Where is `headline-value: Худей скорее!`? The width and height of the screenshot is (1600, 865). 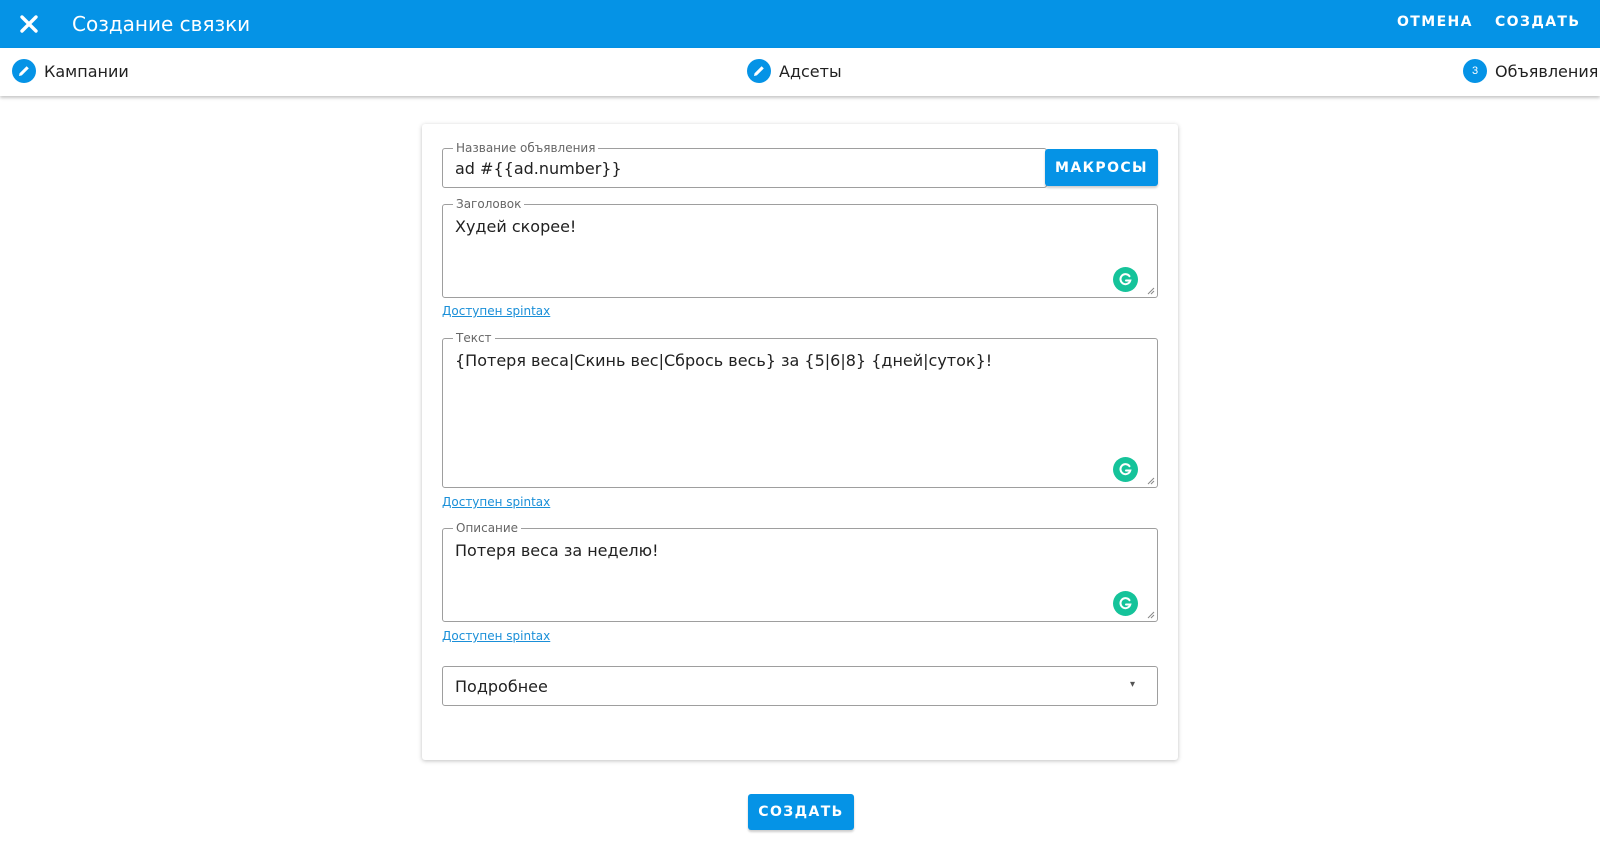
headline-value: Худей скорее! is located at coordinates (516, 226).